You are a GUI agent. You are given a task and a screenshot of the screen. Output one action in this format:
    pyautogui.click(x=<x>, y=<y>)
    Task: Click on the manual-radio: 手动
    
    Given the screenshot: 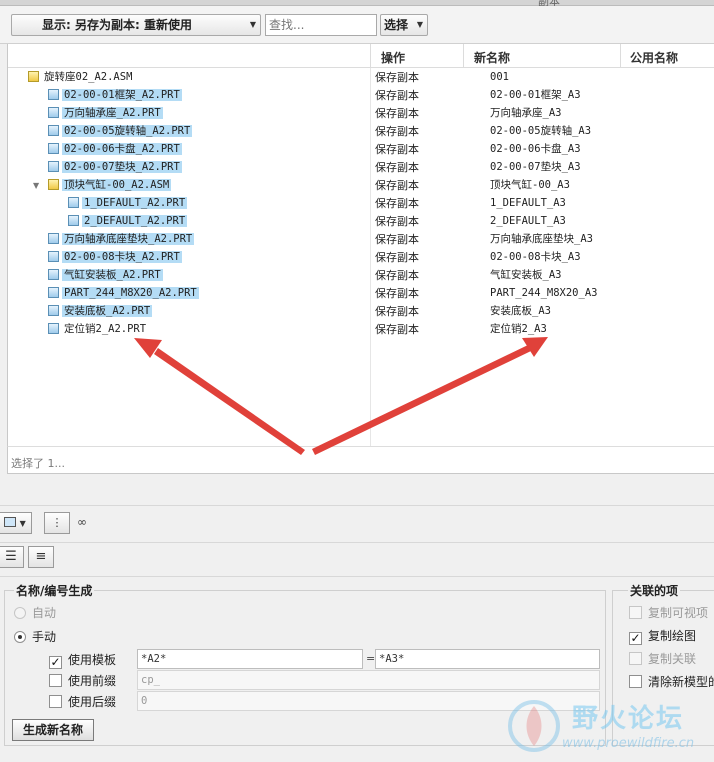 What is the action you would take?
    pyautogui.click(x=35, y=636)
    